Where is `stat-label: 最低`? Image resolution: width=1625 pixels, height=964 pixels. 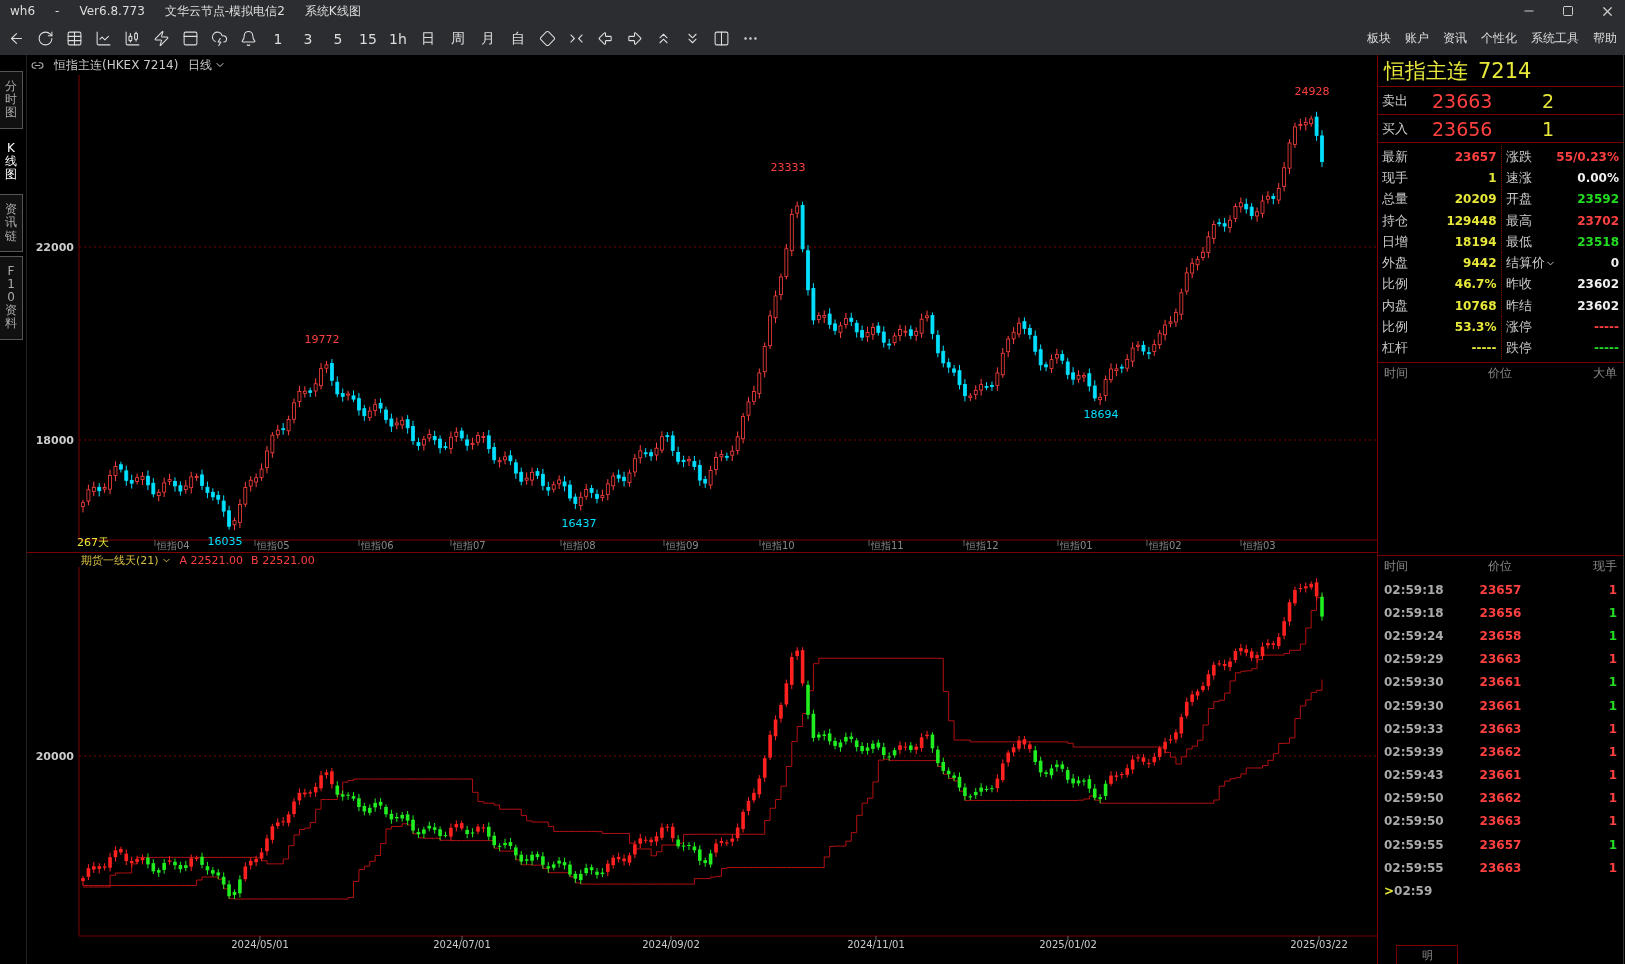 stat-label: 最低 is located at coordinates (1518, 241).